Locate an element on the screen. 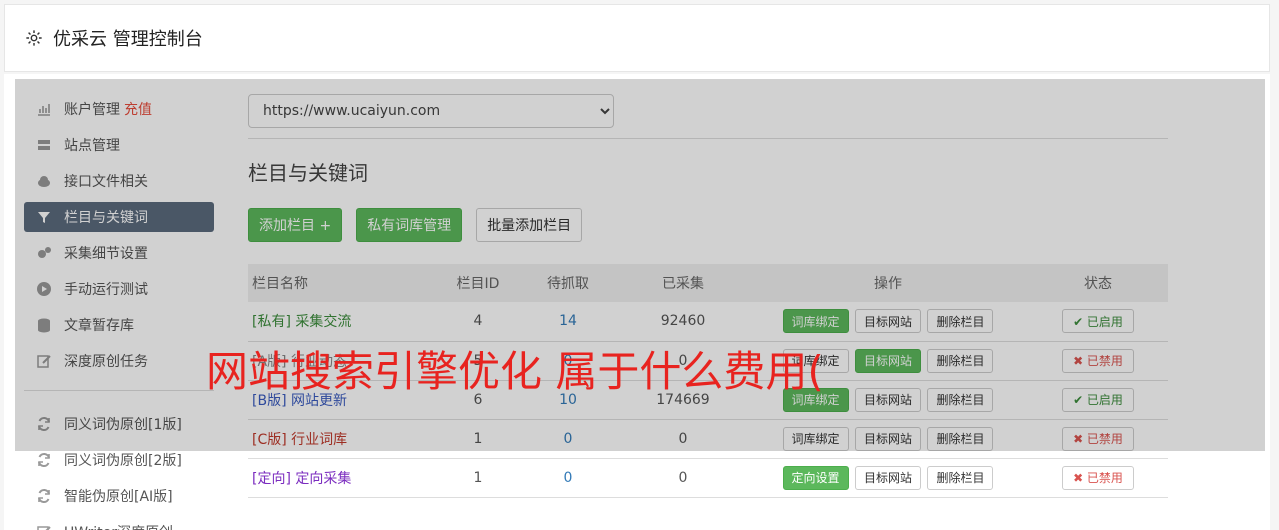  sidebar-item-ai-original: 智能伪原创[AI版] is located at coordinates (119, 496).